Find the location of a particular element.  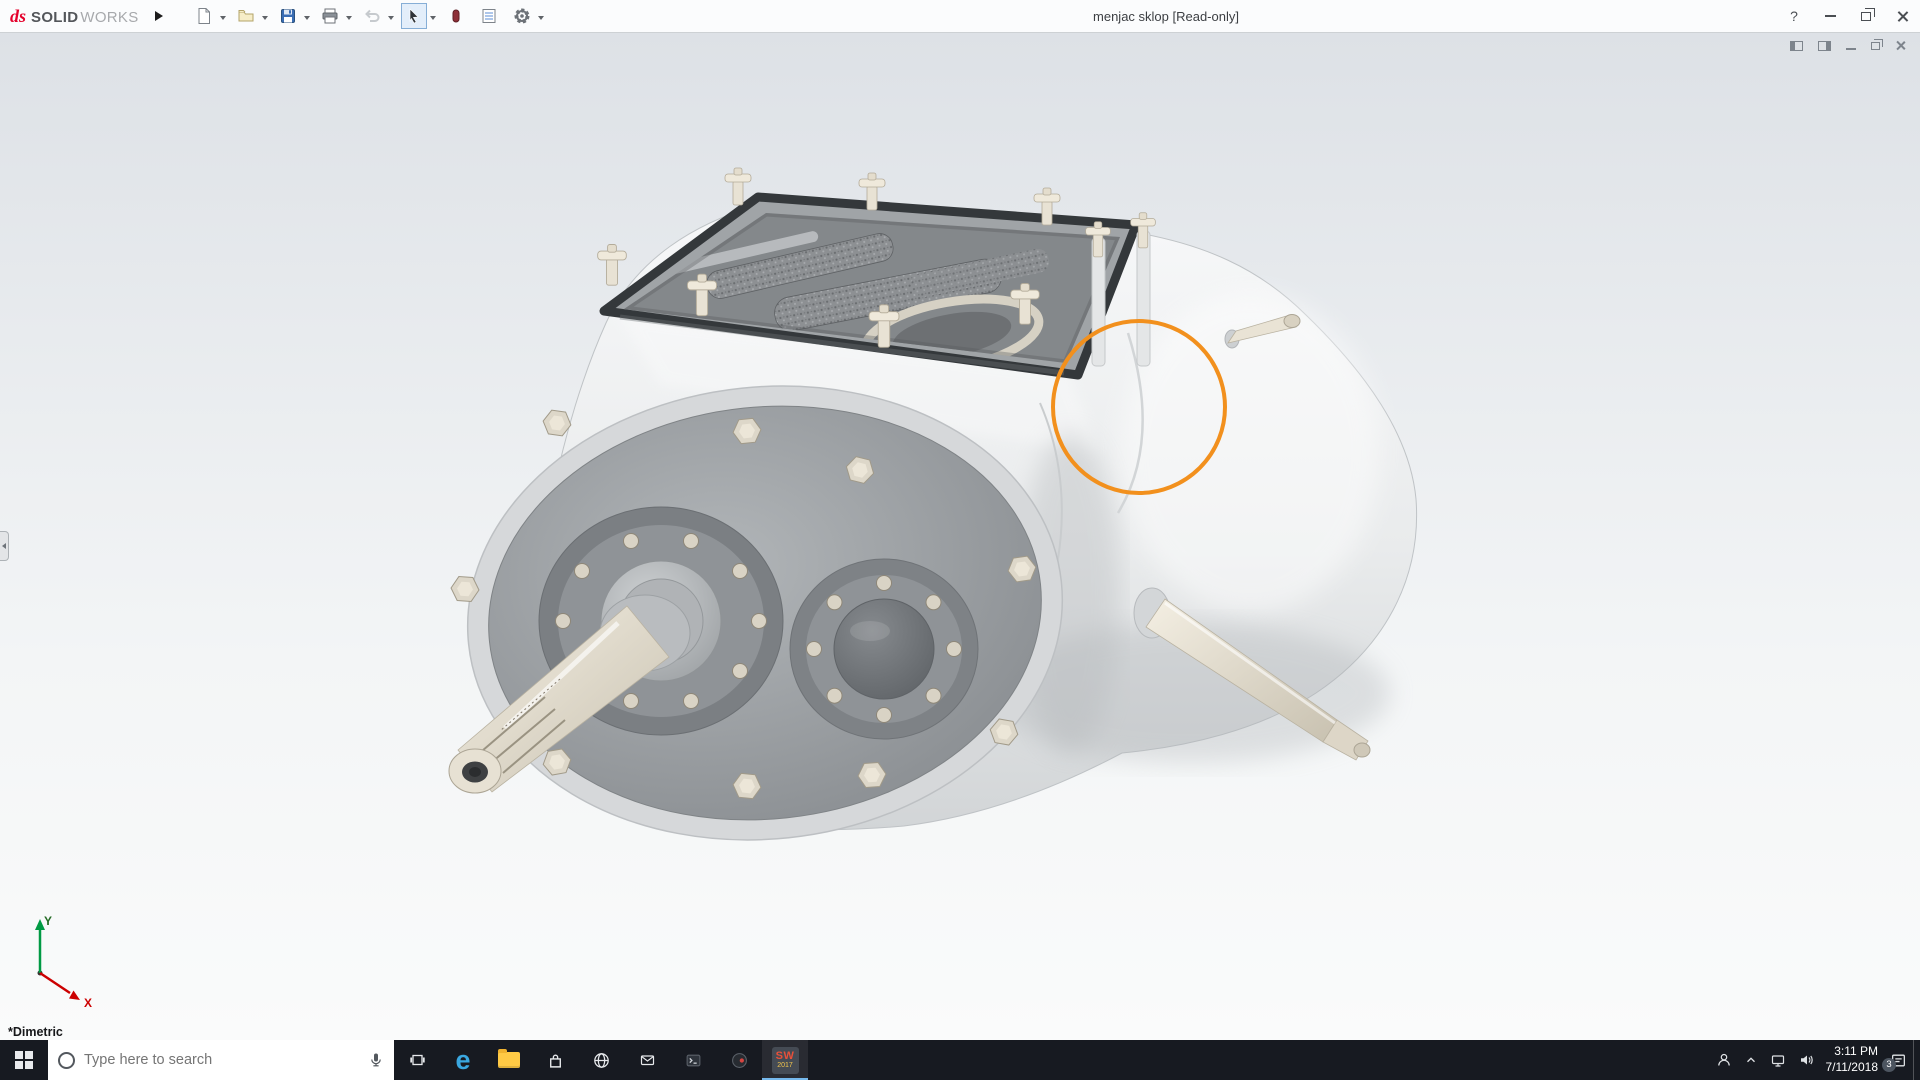

taskbar-app-terminal is located at coordinates (693, 1060).